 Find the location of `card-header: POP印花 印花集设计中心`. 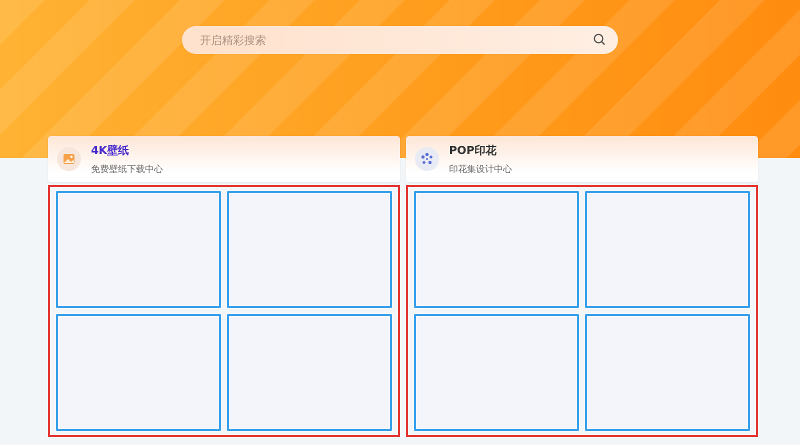

card-header: POP印花 印花集设计中心 is located at coordinates (582, 159).